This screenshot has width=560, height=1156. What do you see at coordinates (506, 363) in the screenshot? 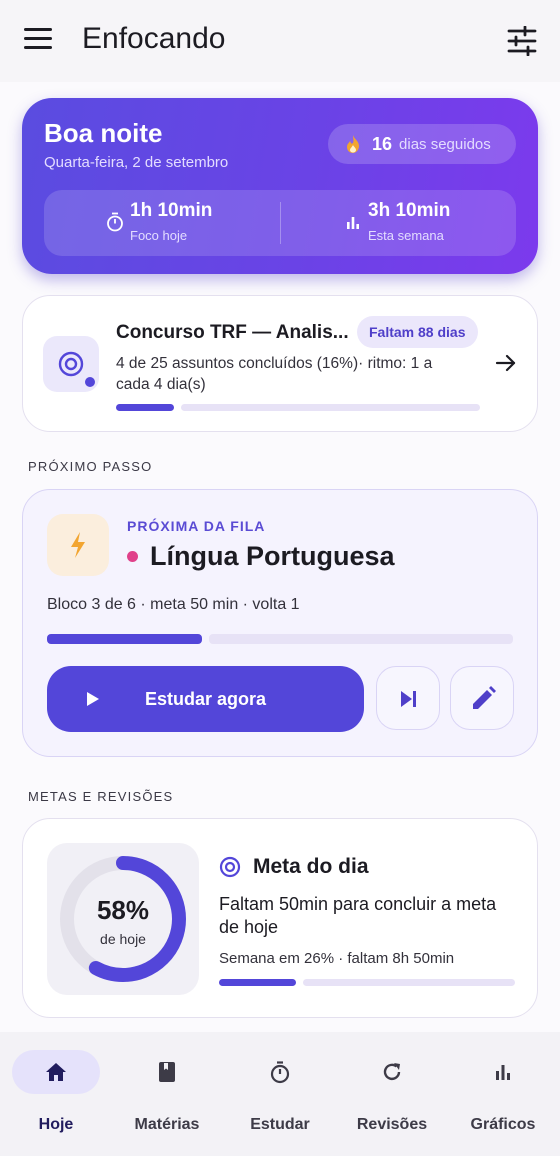
I see `arrow-right-icon` at bounding box center [506, 363].